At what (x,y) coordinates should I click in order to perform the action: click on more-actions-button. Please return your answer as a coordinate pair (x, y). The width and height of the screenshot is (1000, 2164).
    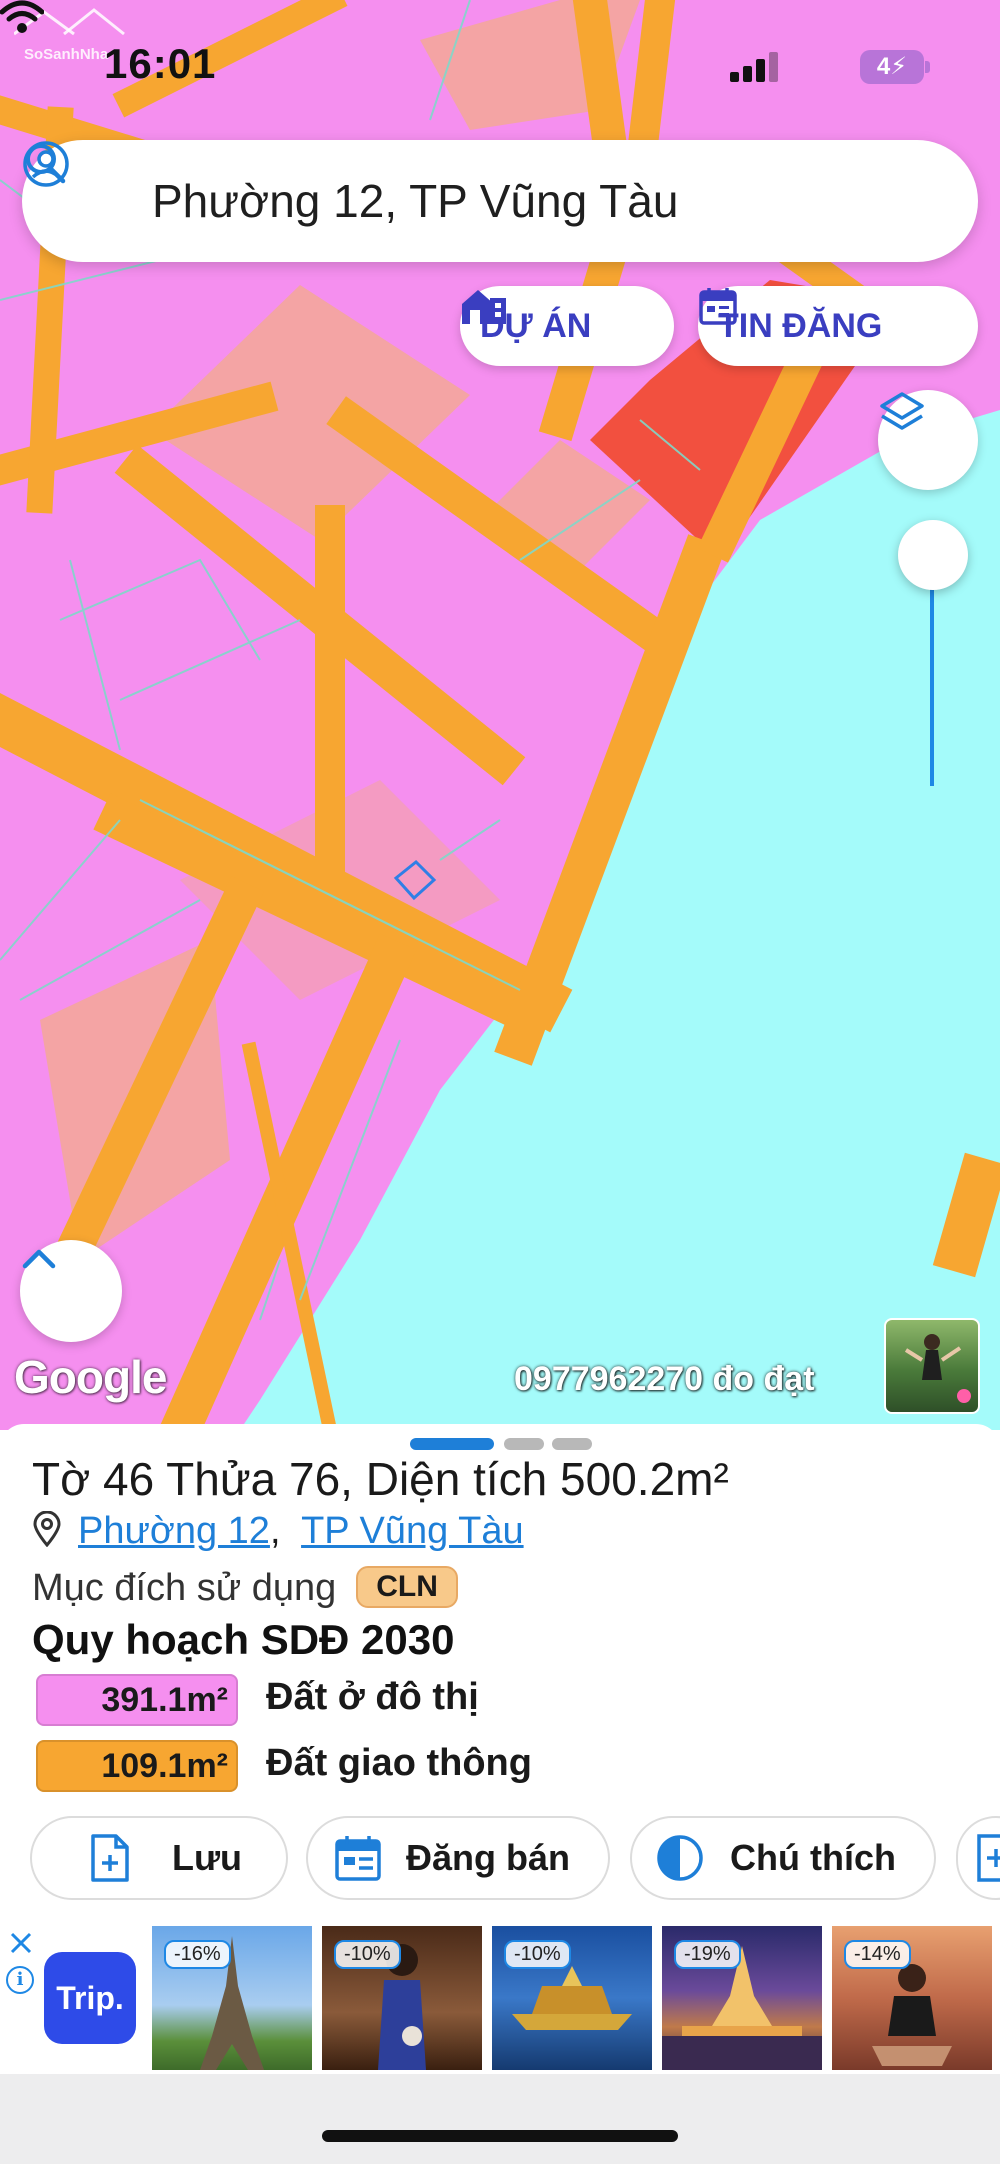
    Looking at the image, I should click on (978, 1858).